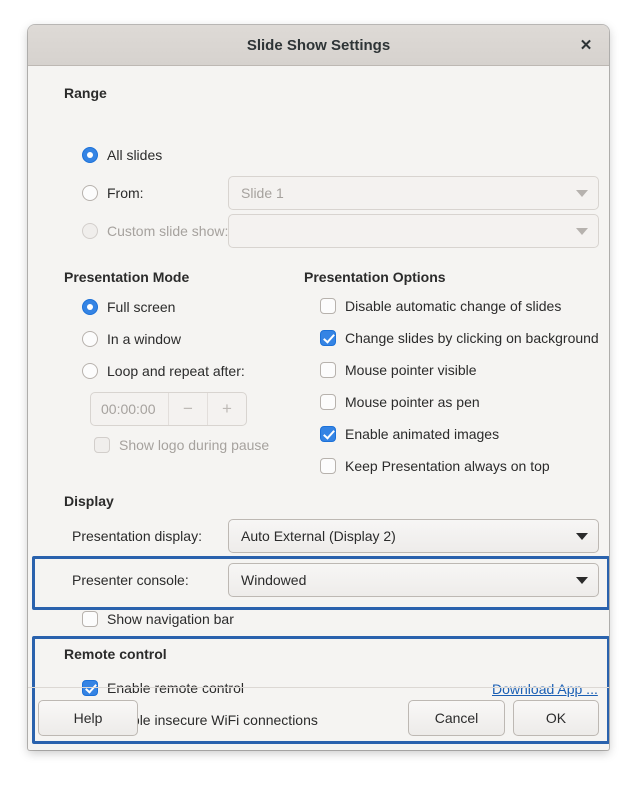  Describe the element at coordinates (318, 718) in the screenshot. I see `dialog-footer: Help Cancel OK` at that location.